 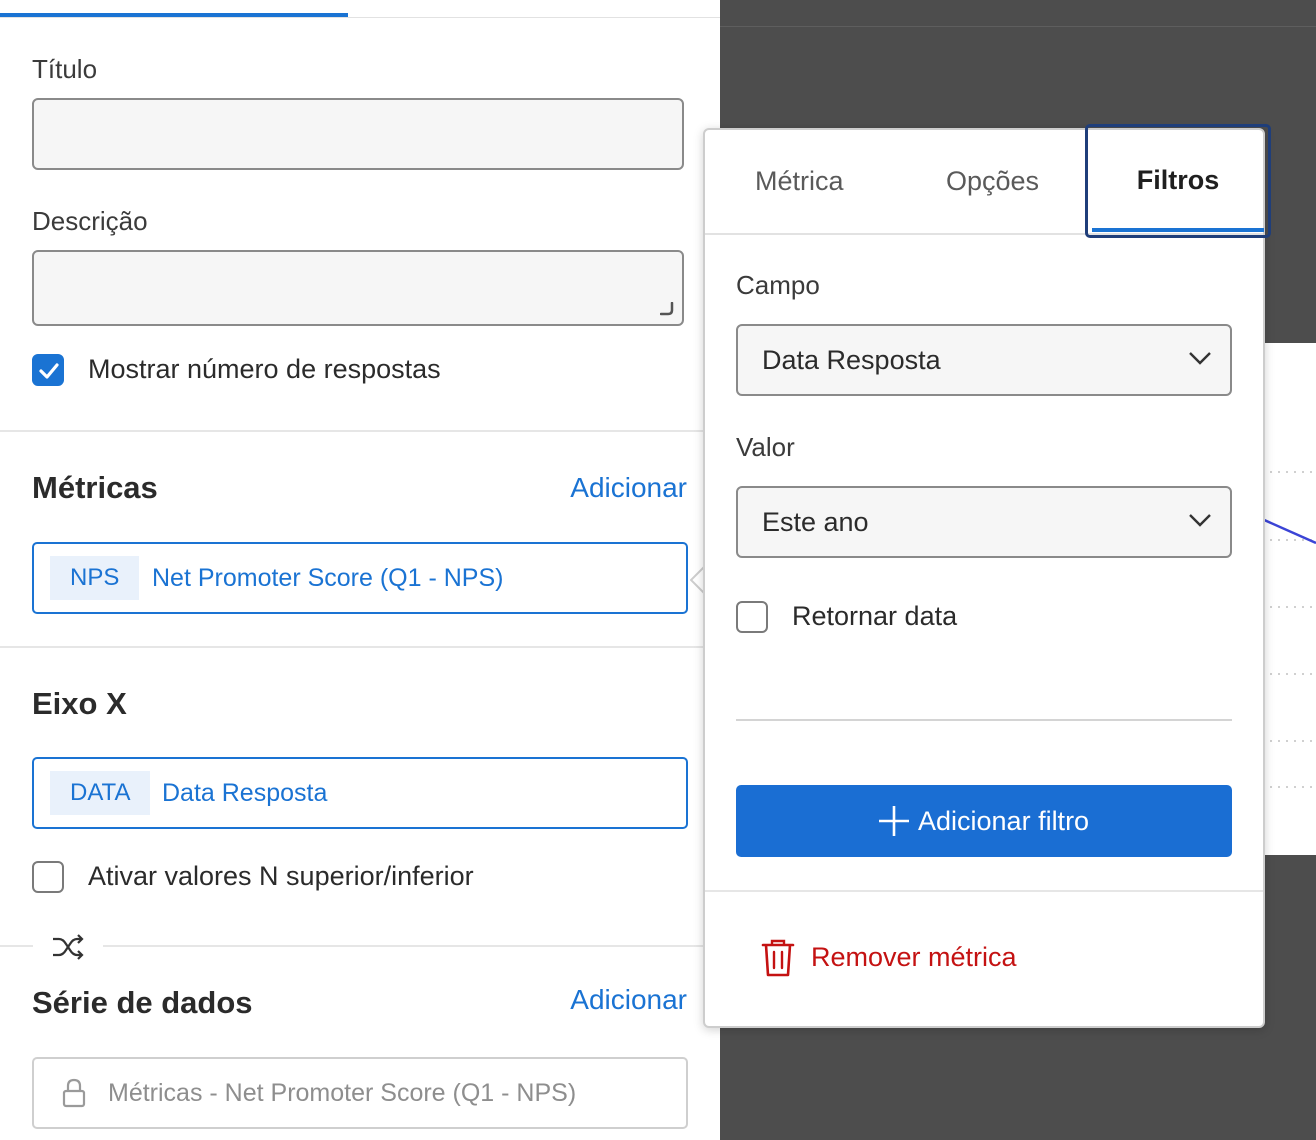 What do you see at coordinates (342, 1093) in the screenshot?
I see `data-series-value: Métricas - Net Promoter Score (Q1 - NPS)` at bounding box center [342, 1093].